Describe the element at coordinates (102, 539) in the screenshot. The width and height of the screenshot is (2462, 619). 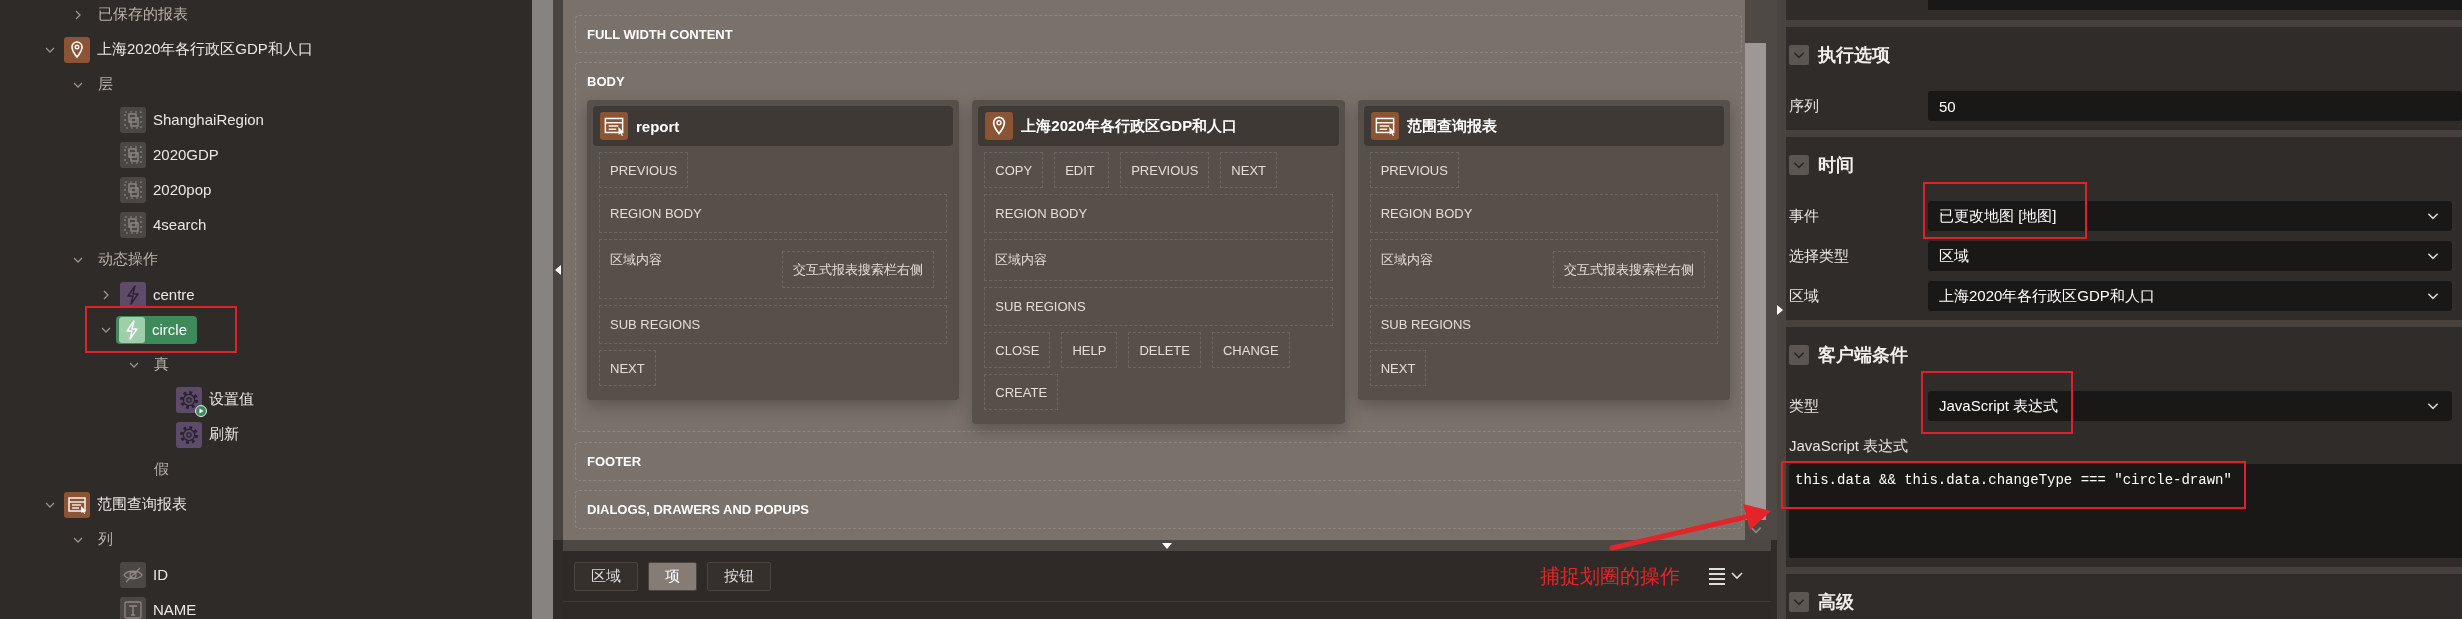
I see `tree-node: 列` at that location.